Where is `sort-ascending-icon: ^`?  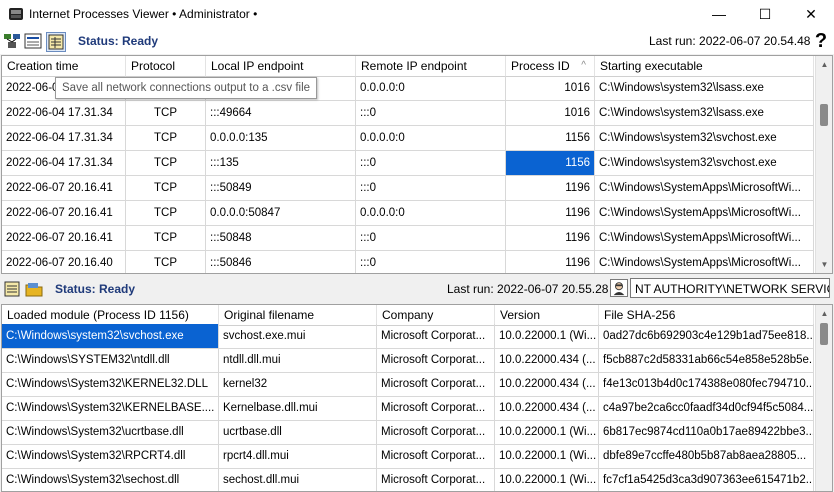
sort-ascending-icon: ^ is located at coordinates (583, 65).